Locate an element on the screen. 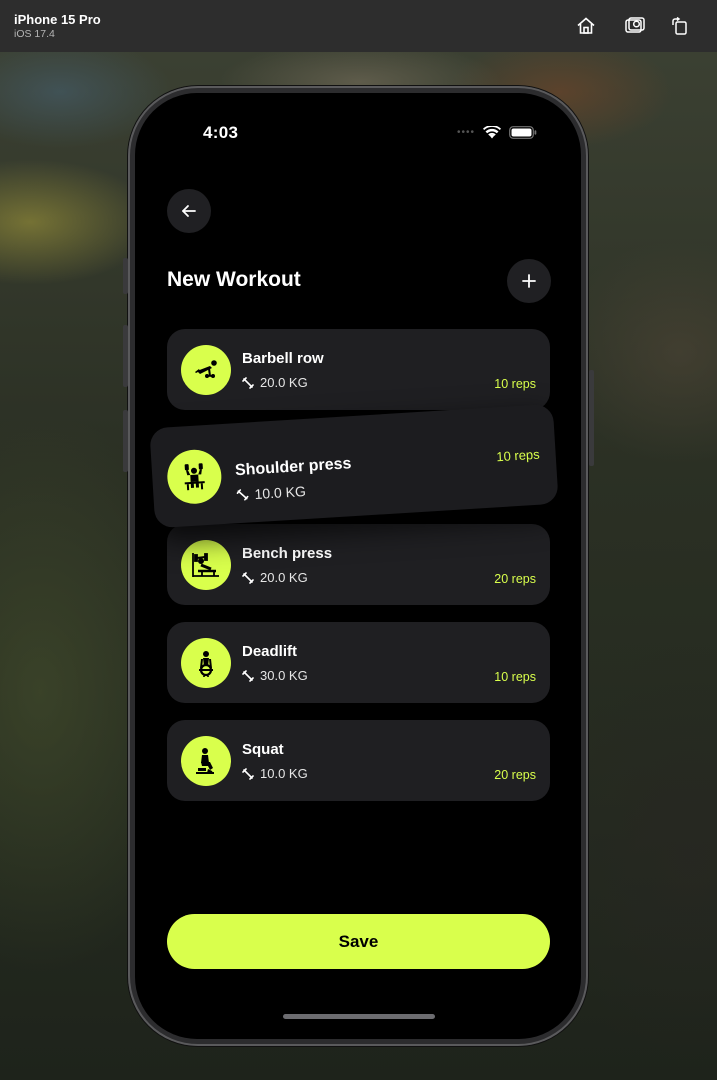 The image size is (717, 1080). home-icon is located at coordinates (586, 25).